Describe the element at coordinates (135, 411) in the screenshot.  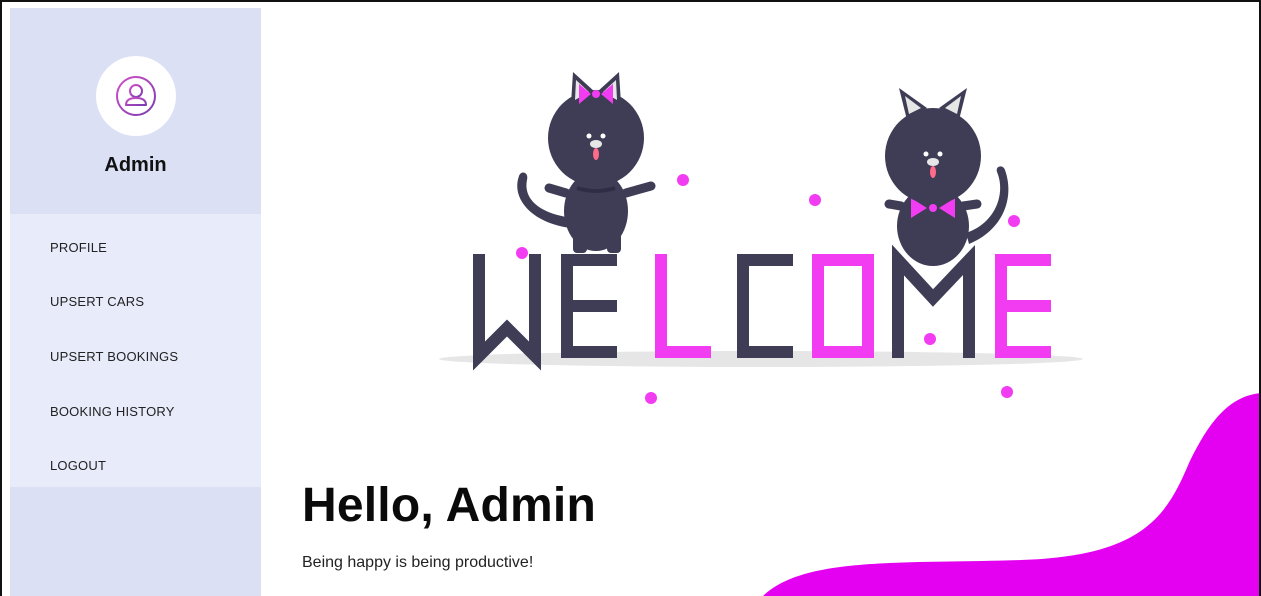
I see `sidebar-item-booking-history: BOOKING HISTORY` at that location.